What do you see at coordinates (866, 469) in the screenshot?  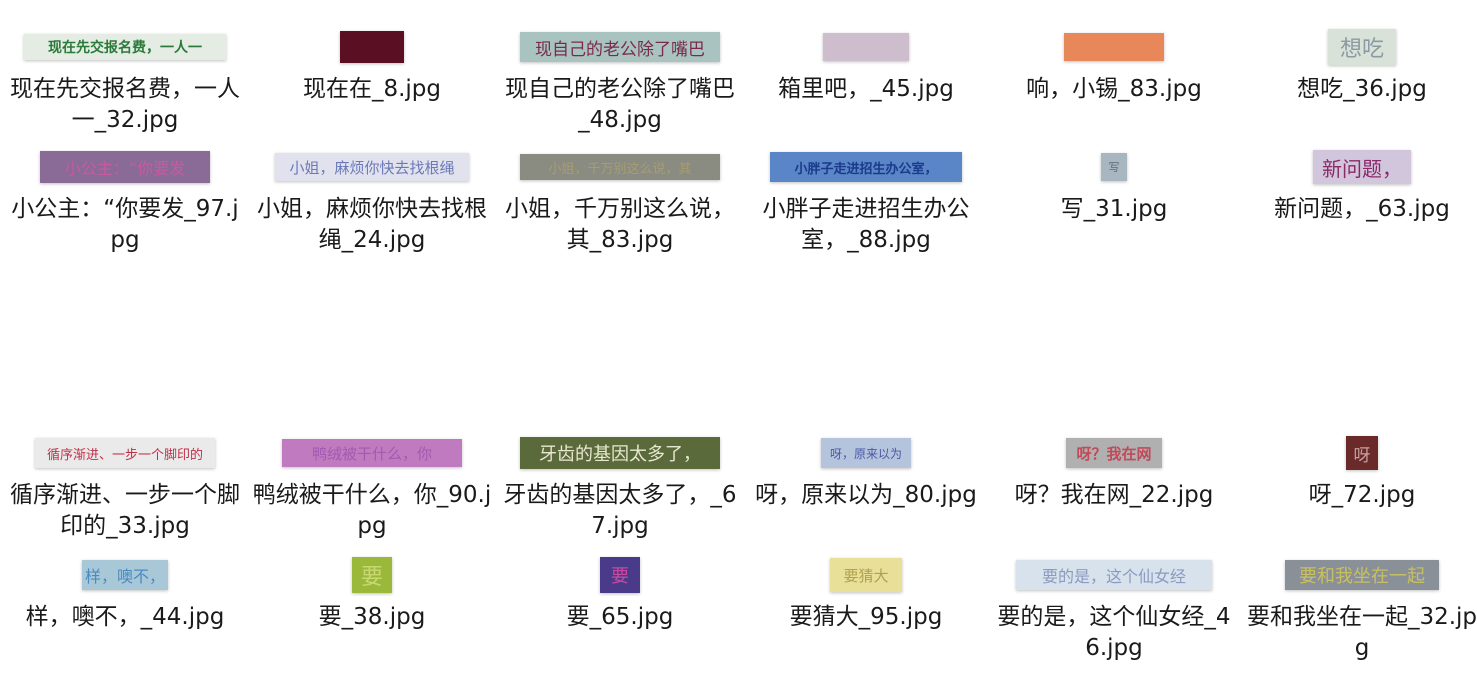 I see `file-item: 呀，原来以为 呀，原来以为_80.jpg` at bounding box center [866, 469].